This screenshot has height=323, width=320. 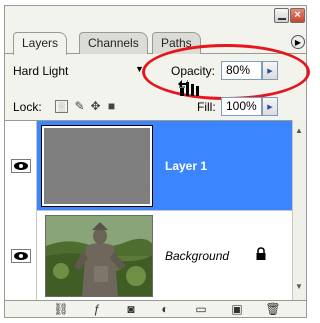 What do you see at coordinates (299, 130) in the screenshot?
I see `scroll-up-icon: ▲` at bounding box center [299, 130].